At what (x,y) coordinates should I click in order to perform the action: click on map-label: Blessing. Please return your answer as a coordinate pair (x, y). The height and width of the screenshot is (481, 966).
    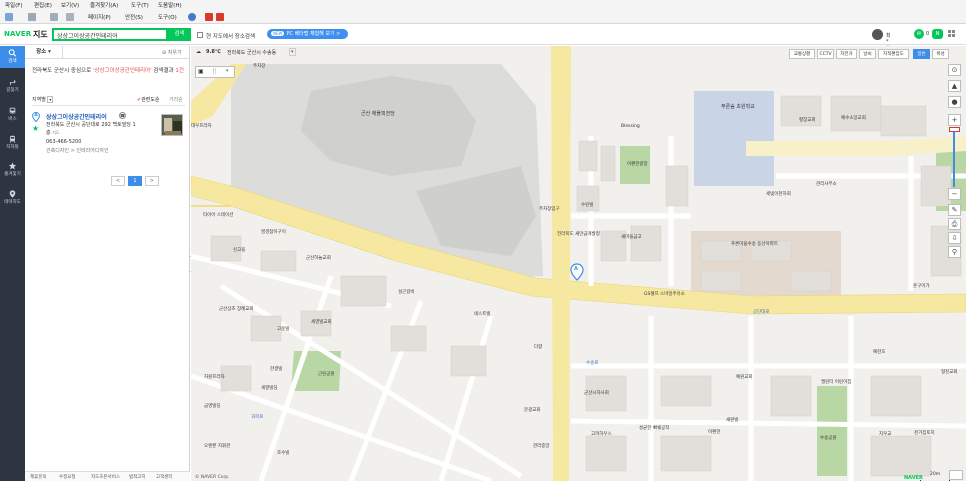
    Looking at the image, I should click on (630, 126).